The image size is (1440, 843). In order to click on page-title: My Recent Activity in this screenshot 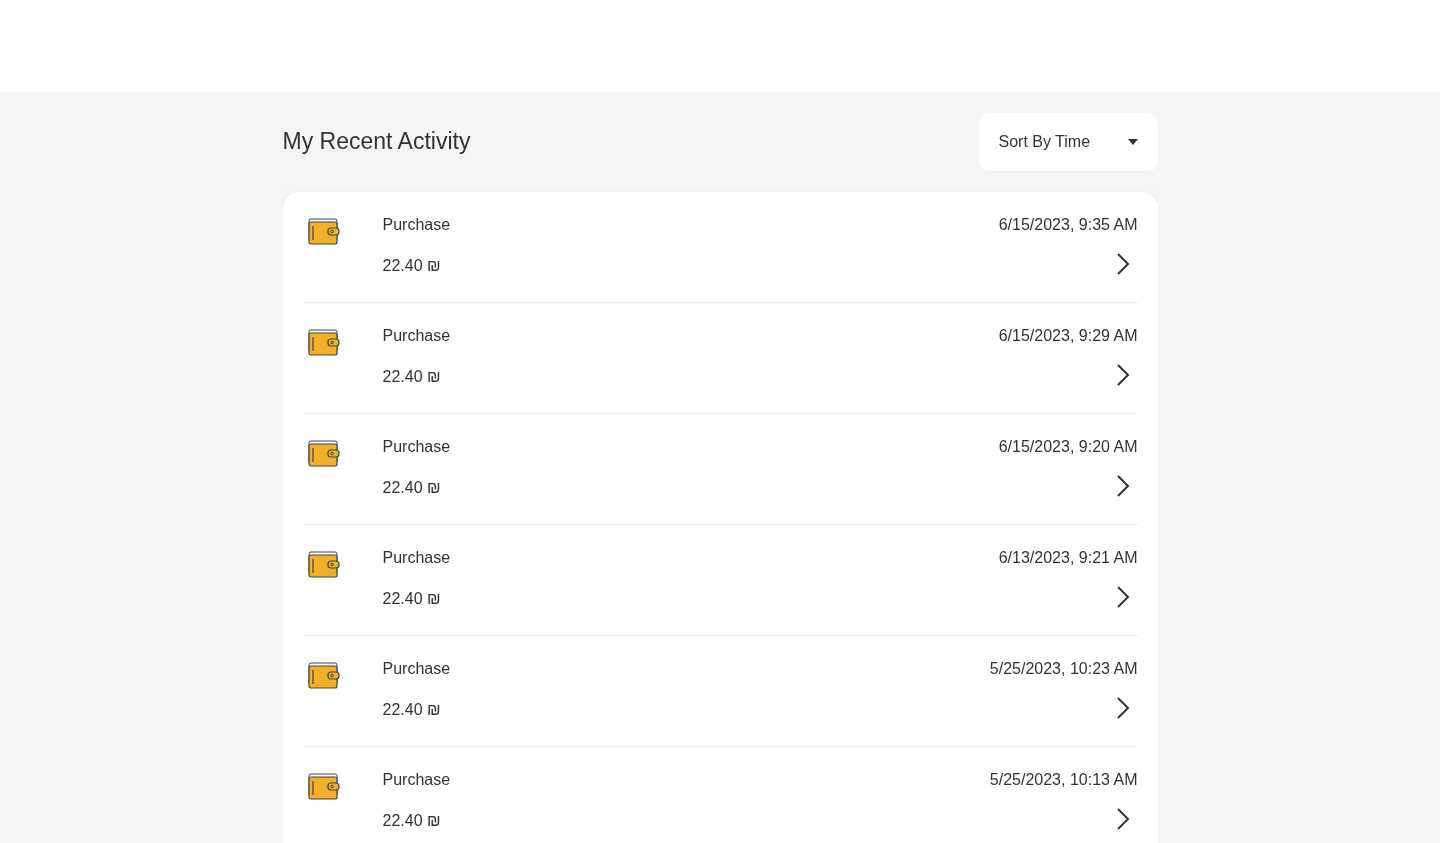, I will do `click(376, 142)`.